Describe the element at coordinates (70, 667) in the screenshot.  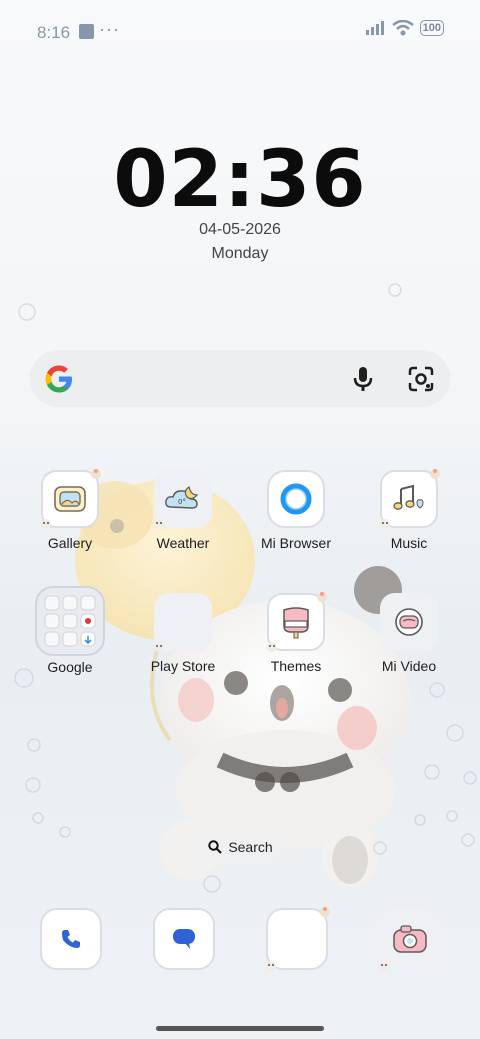
I see `app-label: Google` at that location.